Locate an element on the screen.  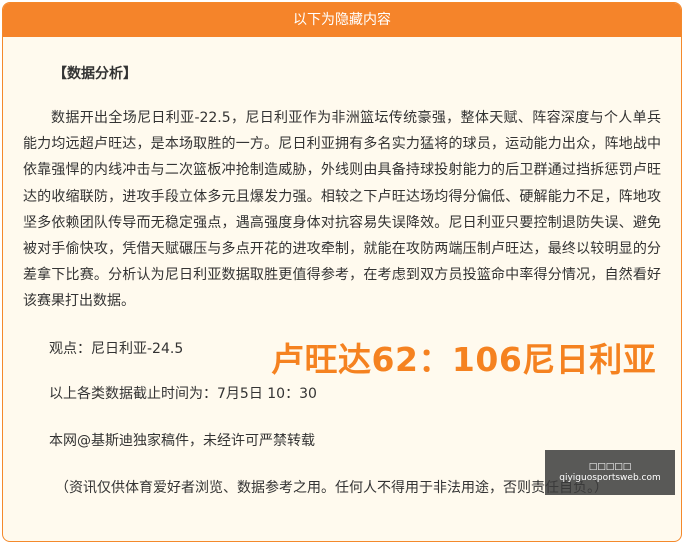
site-watermark: □□□□□ qiyiguosportsweb.com is located at coordinates (610, 472).